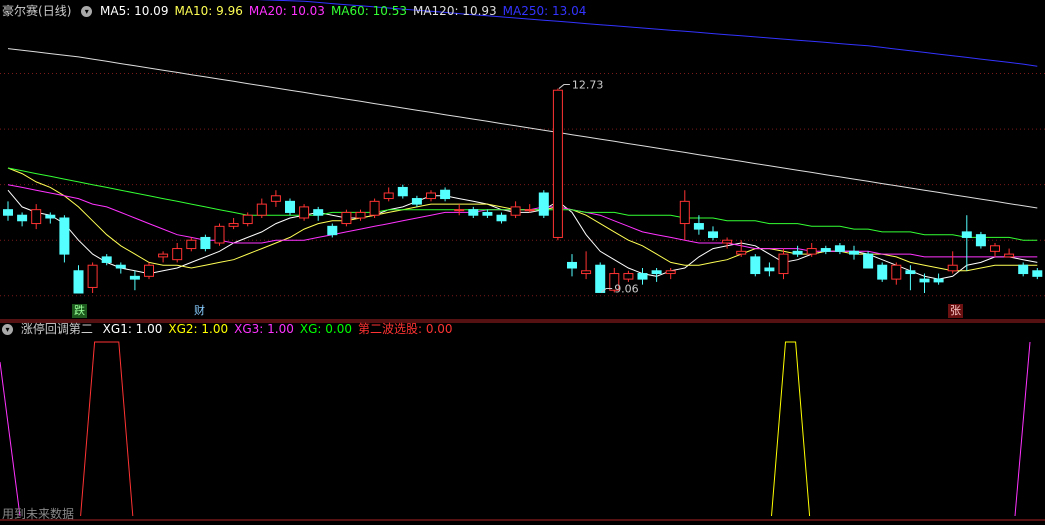 Image resolution: width=1045 pixels, height=525 pixels. What do you see at coordinates (286, 11) in the screenshot?
I see `ma-legend-item-2: MA20: 10.03` at bounding box center [286, 11].